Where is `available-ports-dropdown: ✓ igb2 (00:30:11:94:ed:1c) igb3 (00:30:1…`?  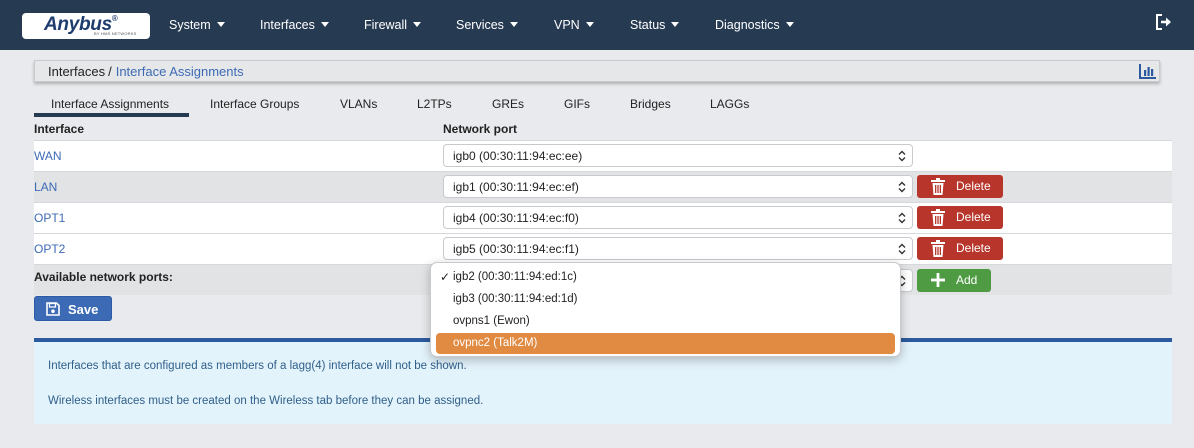 available-ports-dropdown: ✓ igb2 (00:30:11:94:ed:1c) igb3 (00:30:1… is located at coordinates (665, 309).